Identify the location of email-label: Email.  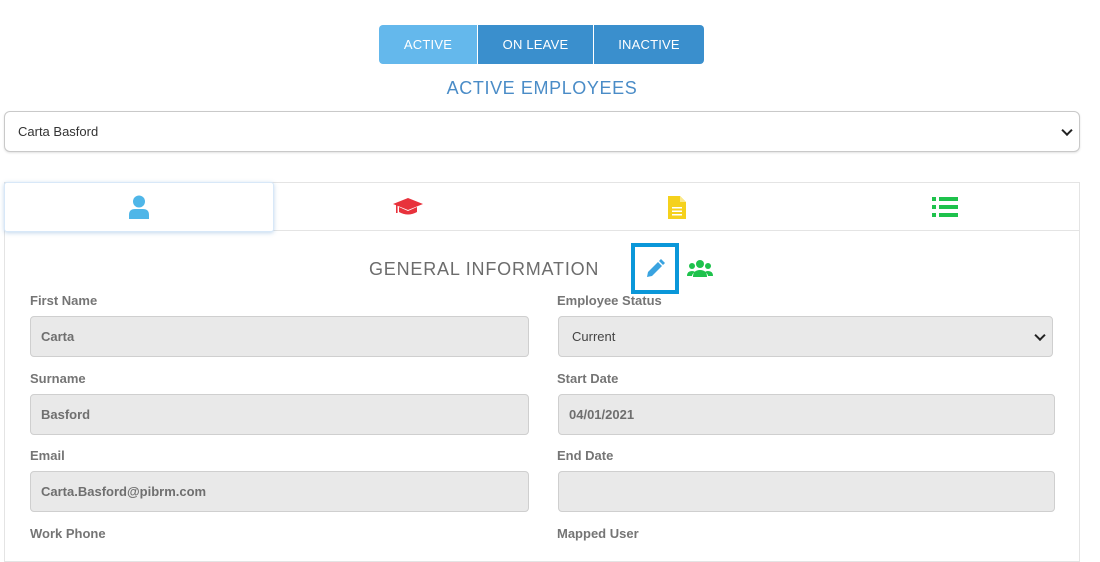
(47, 455).